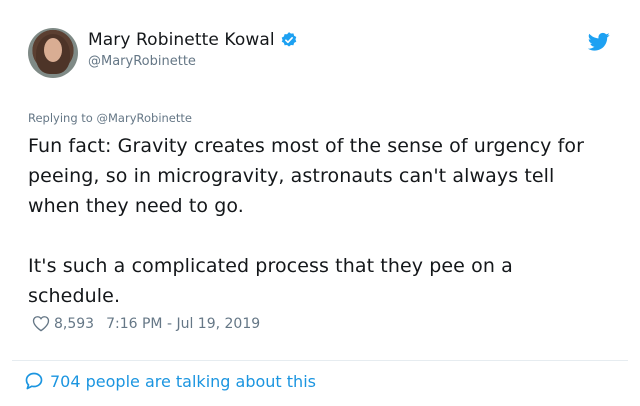  I want to click on tweet-meta: 8,593 7:16 PM - Jul 19, 2019, so click(146, 323).